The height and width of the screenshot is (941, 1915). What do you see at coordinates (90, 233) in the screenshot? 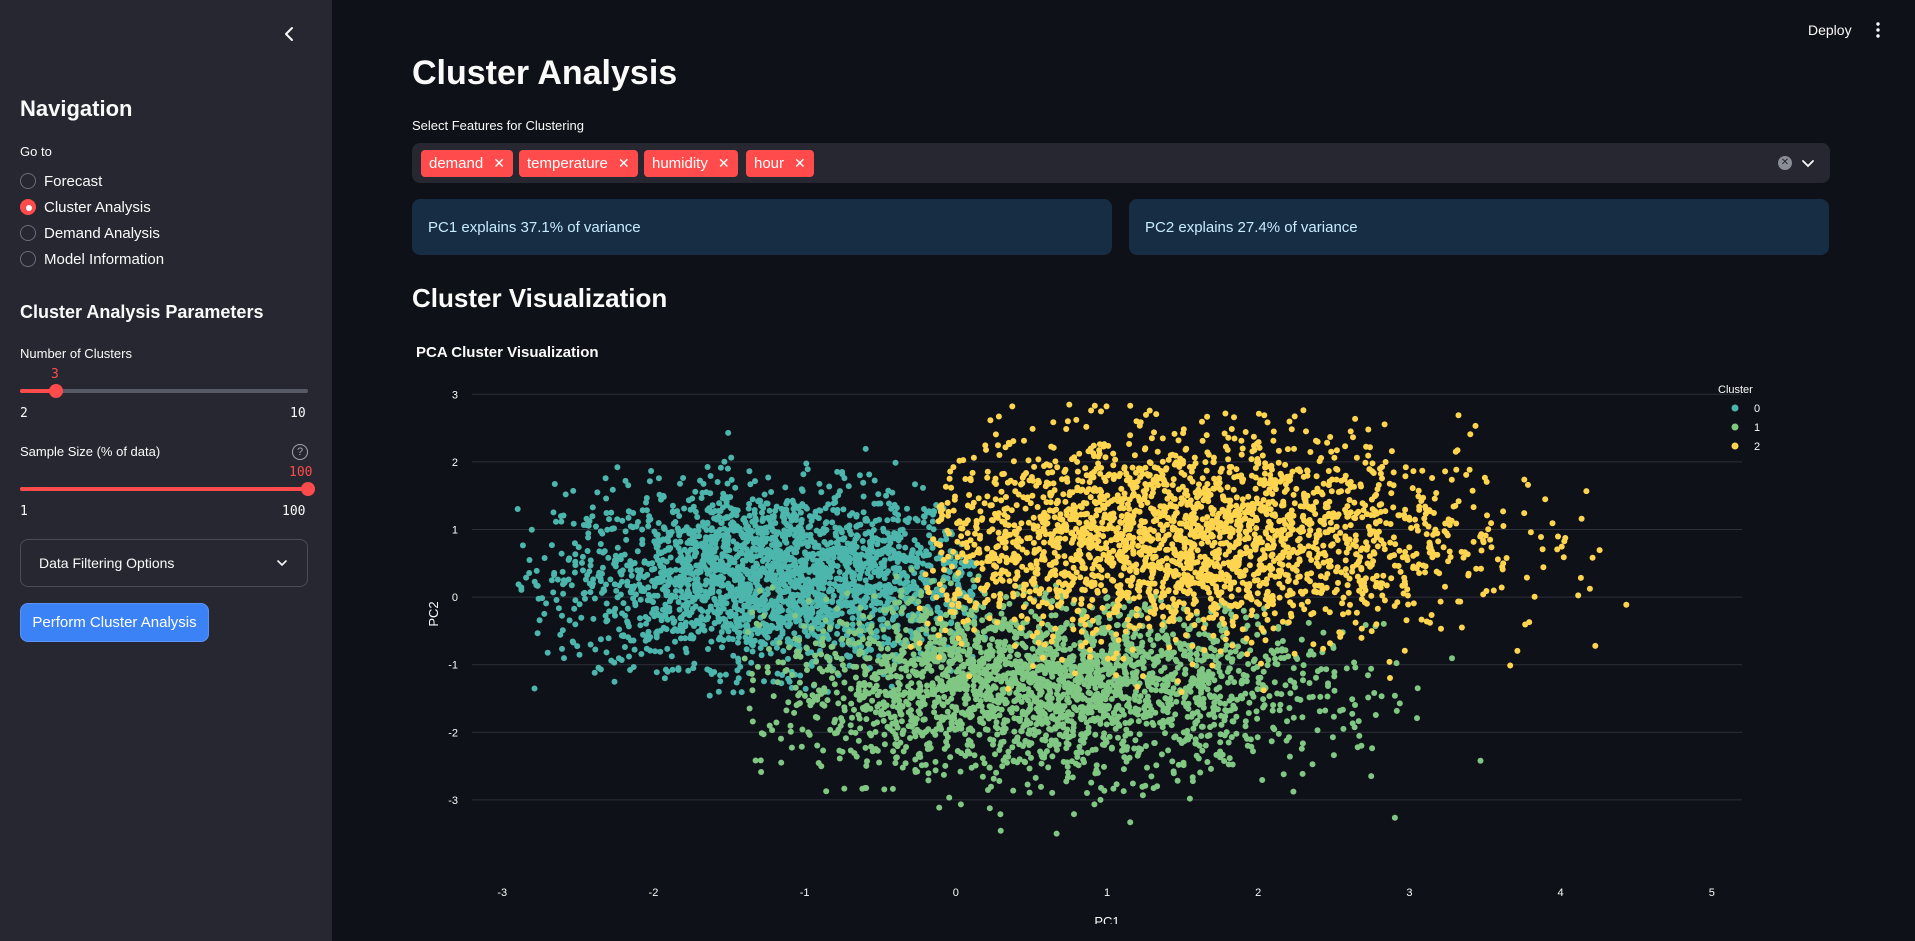
I see `nav-radio-demand-analysis: Demand Analysis` at bounding box center [90, 233].